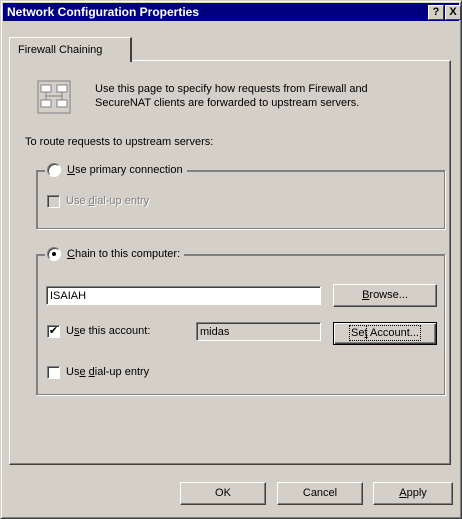  I want to click on chain-dialup-checkbox-row: Use dial-up entry, so click(98, 372).